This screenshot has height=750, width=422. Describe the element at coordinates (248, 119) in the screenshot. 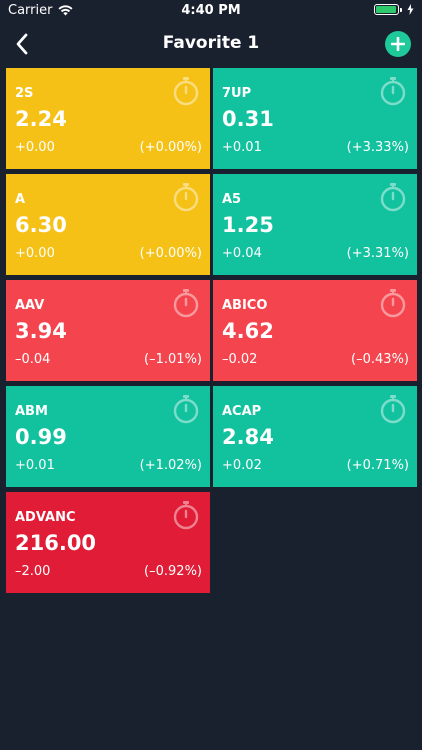

I see `stock-price: 0.31` at that location.